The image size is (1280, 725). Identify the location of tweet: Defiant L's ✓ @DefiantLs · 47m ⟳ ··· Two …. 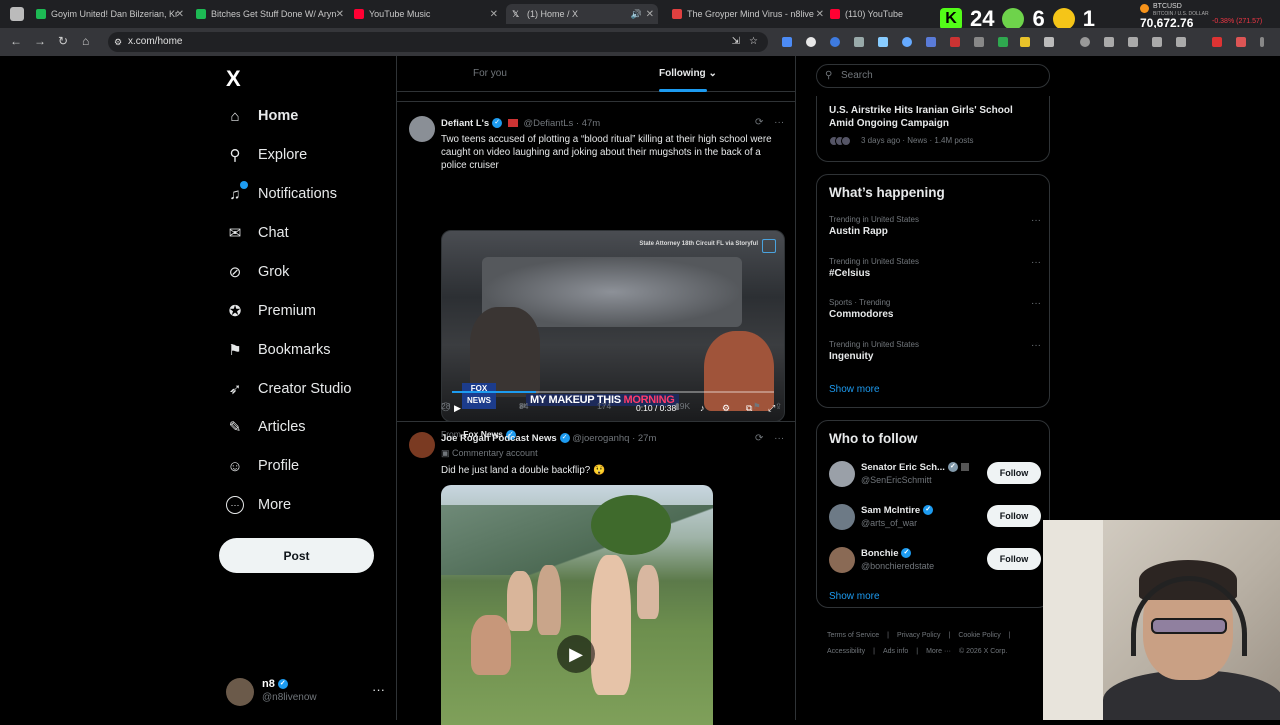
(596, 272).